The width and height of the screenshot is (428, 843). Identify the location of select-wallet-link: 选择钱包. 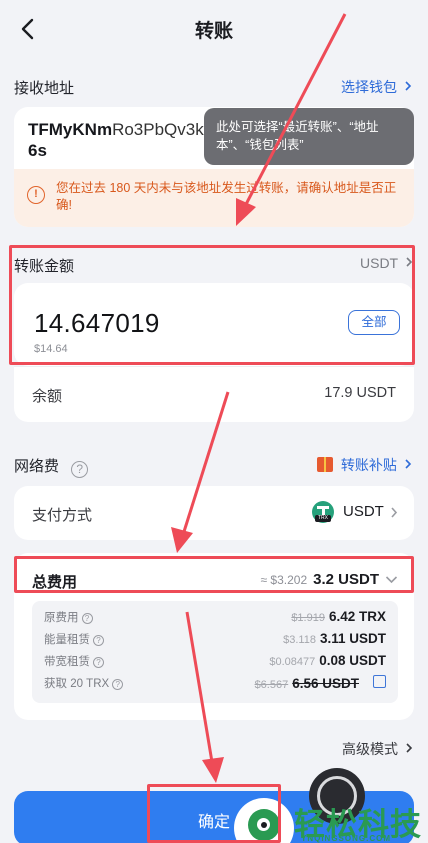
(377, 87).